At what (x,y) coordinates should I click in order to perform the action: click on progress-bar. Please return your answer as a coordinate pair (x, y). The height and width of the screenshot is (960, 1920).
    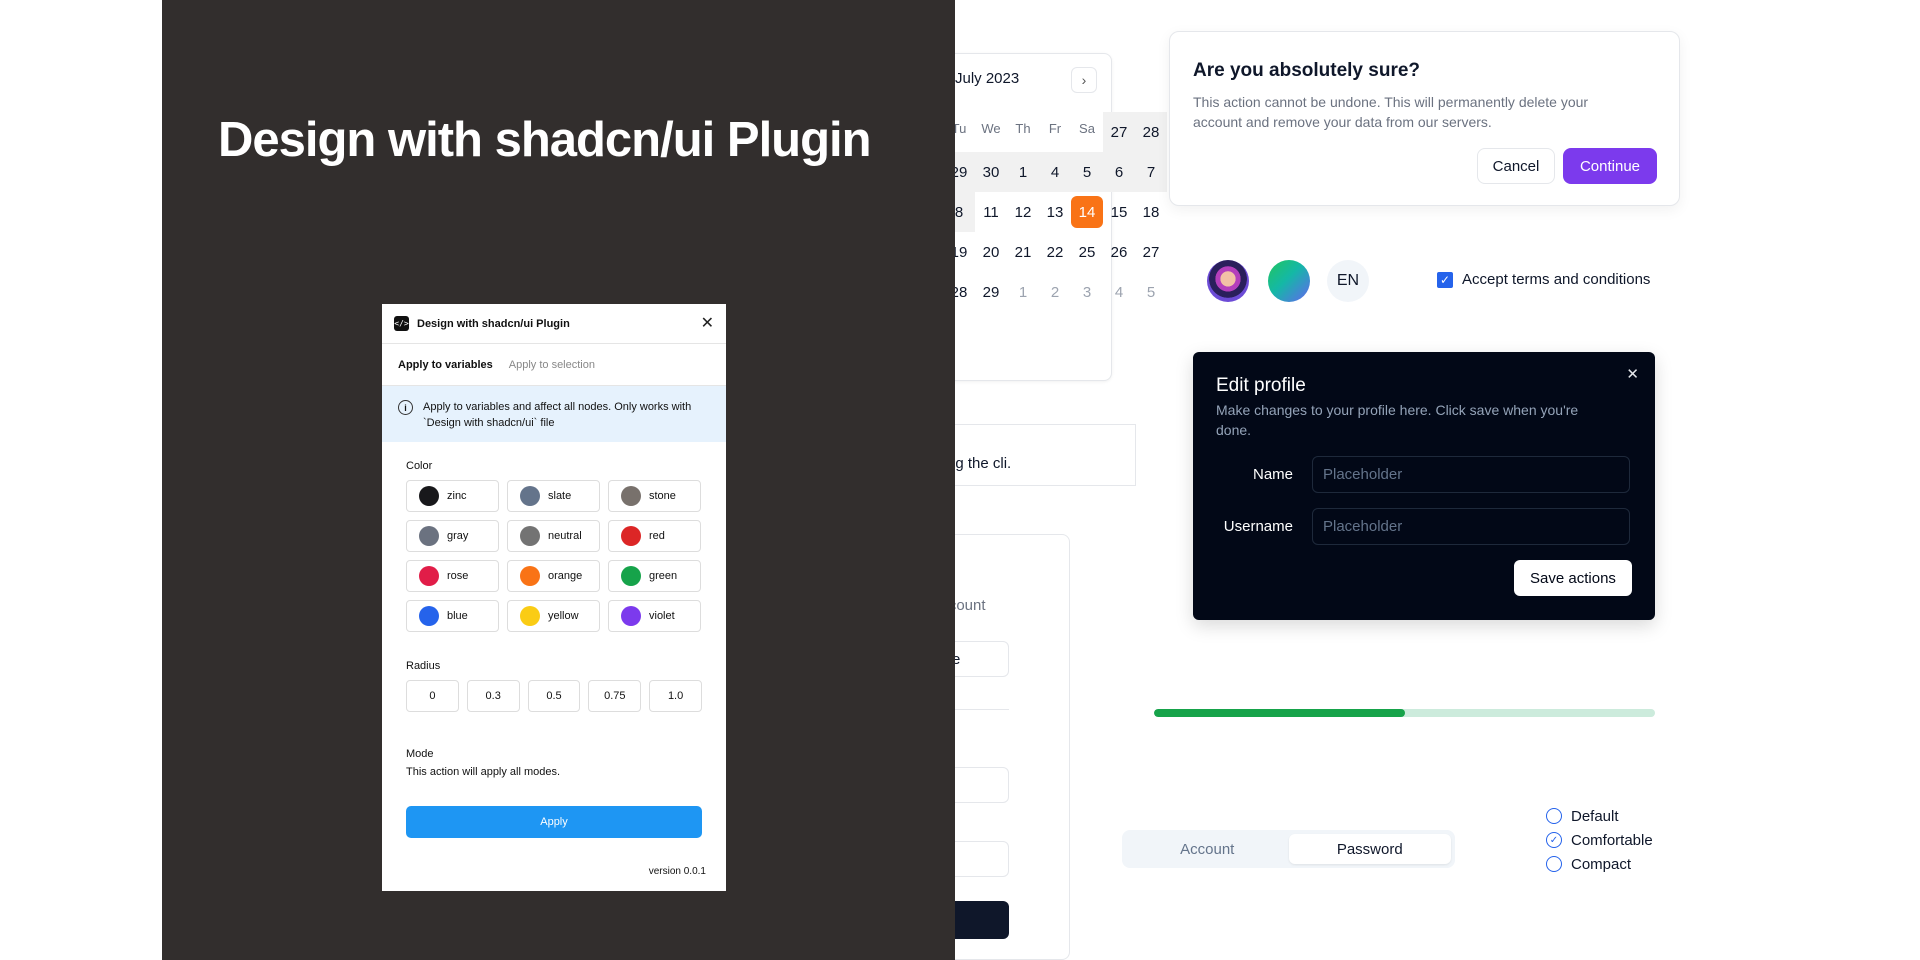
    Looking at the image, I should click on (1404, 713).